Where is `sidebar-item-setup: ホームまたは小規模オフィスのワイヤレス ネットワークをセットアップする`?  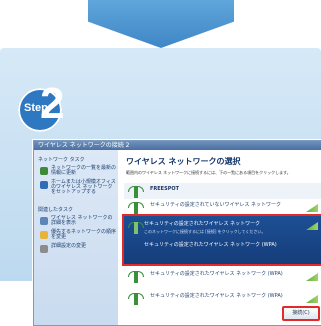
sidebar-item-setup: ホームまたは小規模オフィスのワイヤレス ネットワークをセットアップする is located at coordinates (78, 187).